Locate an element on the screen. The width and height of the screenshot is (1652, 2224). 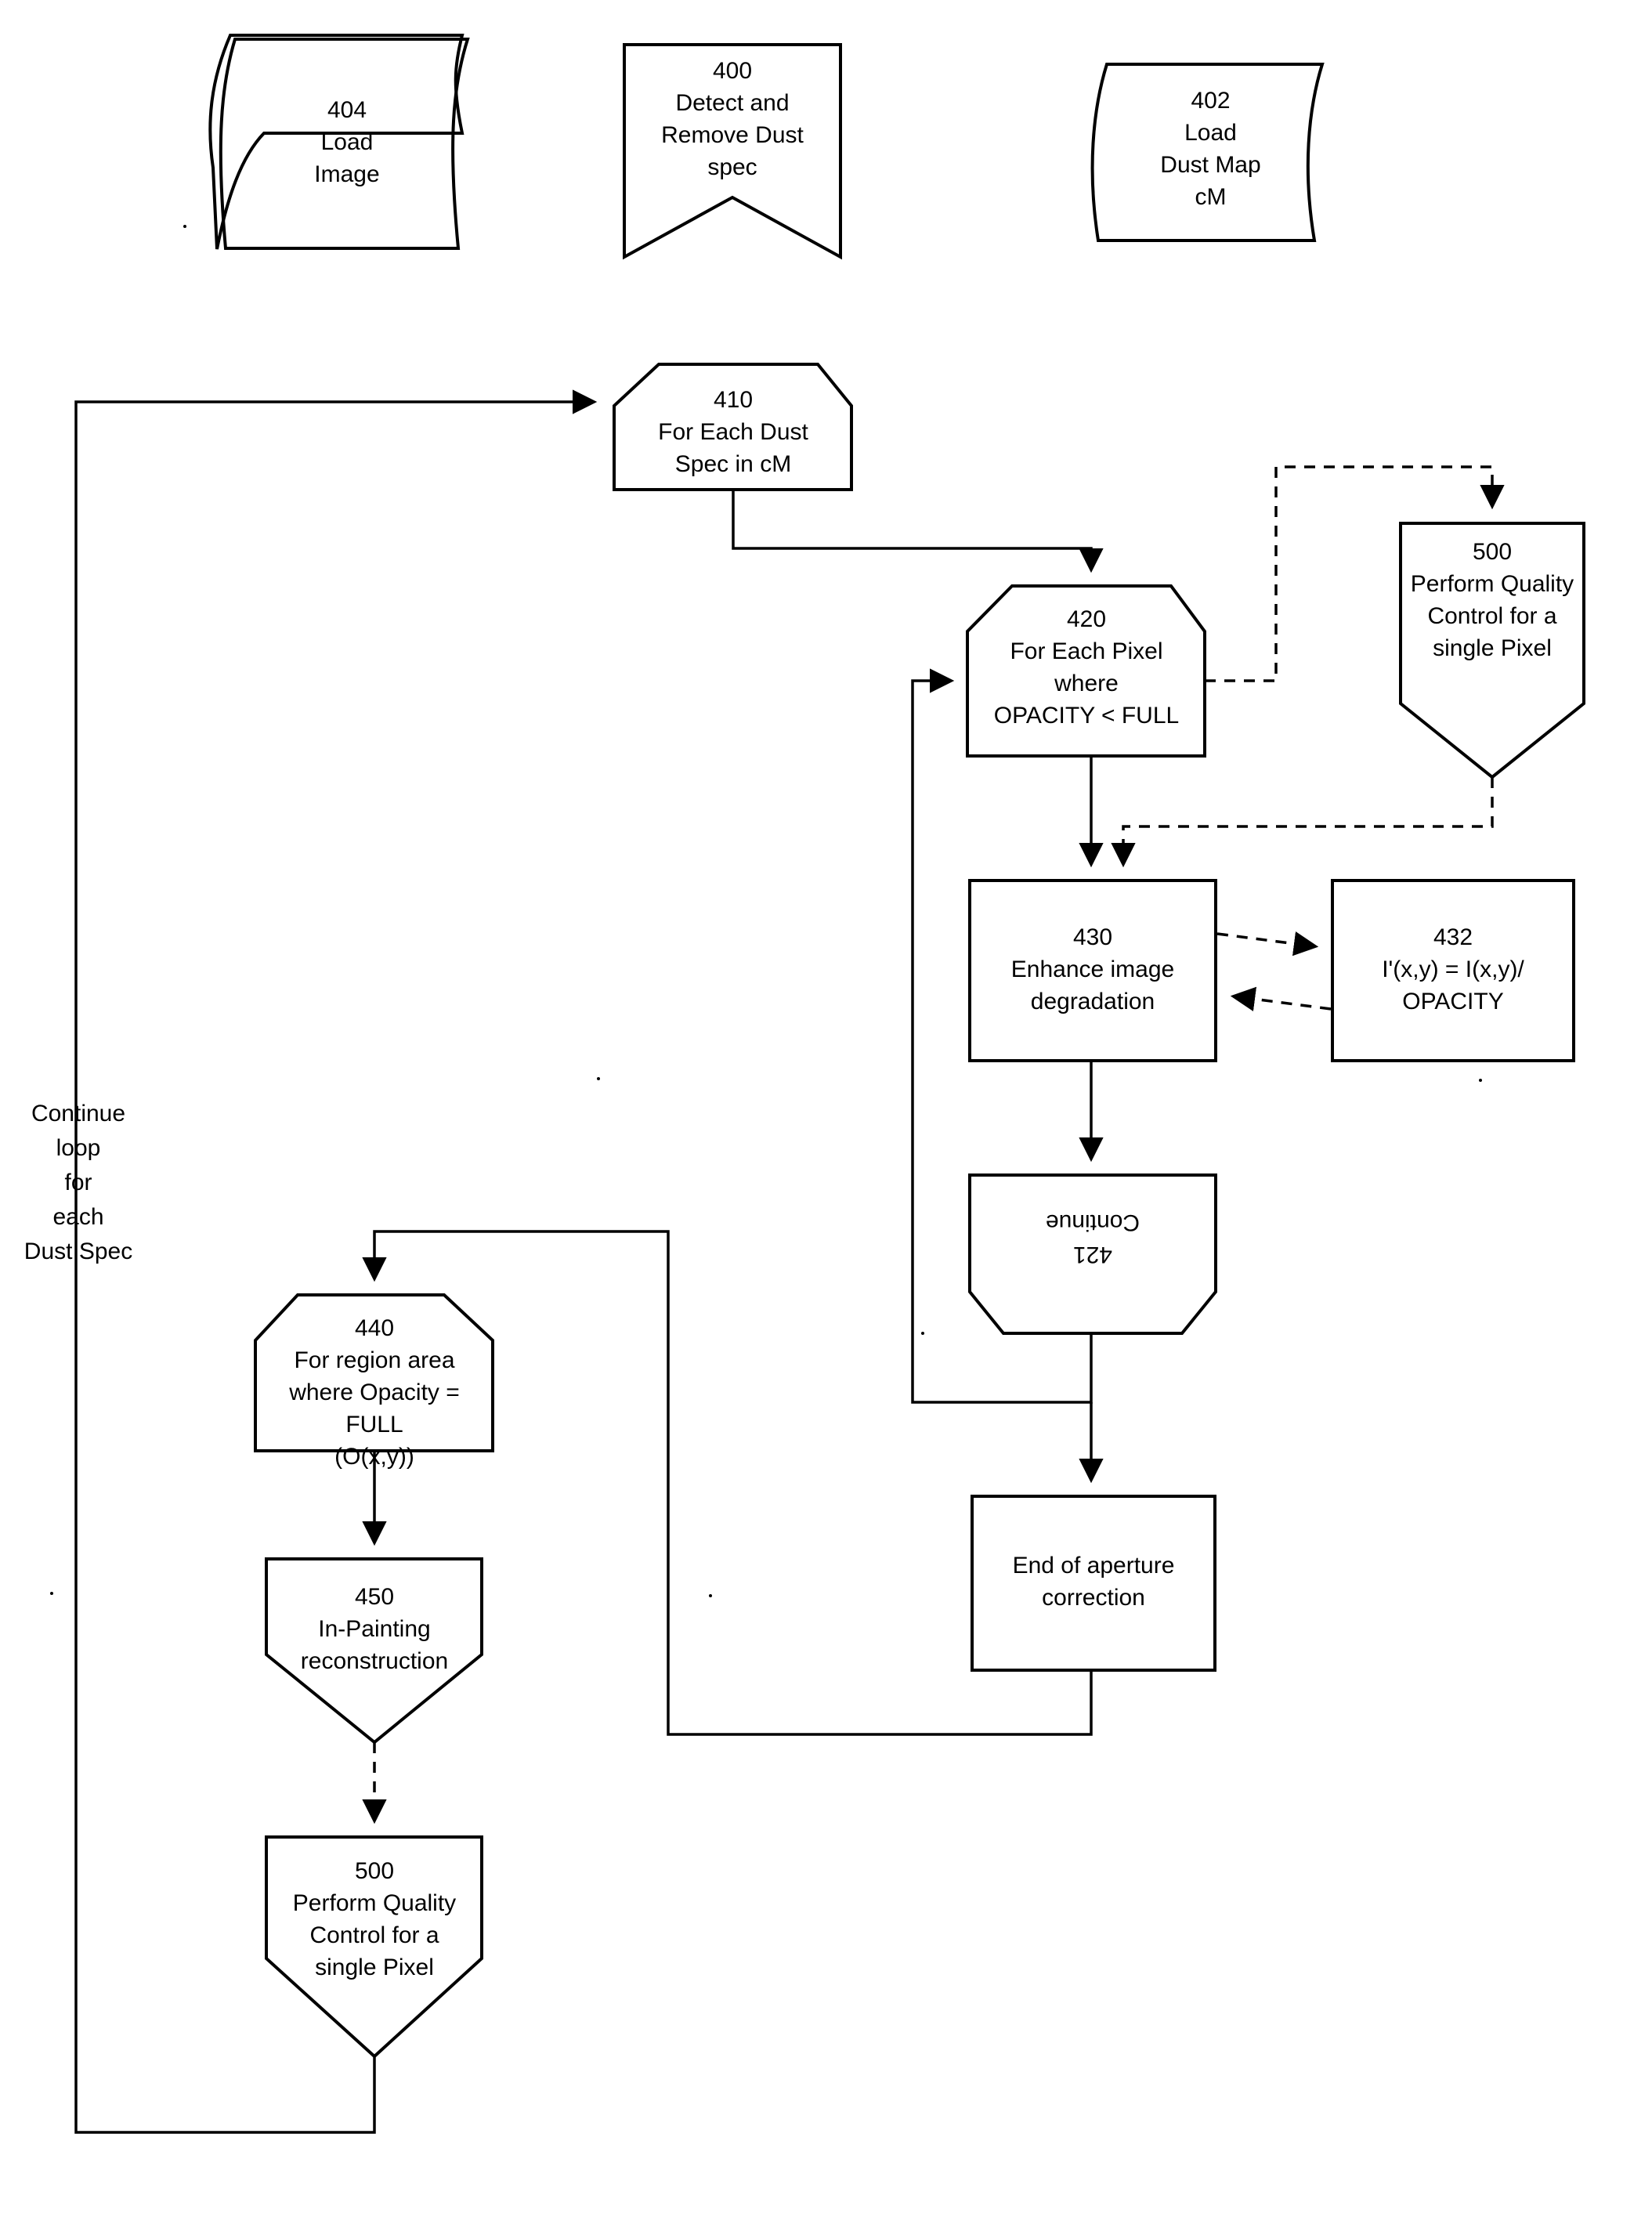
node-500-top is located at coordinates (1492, 650).